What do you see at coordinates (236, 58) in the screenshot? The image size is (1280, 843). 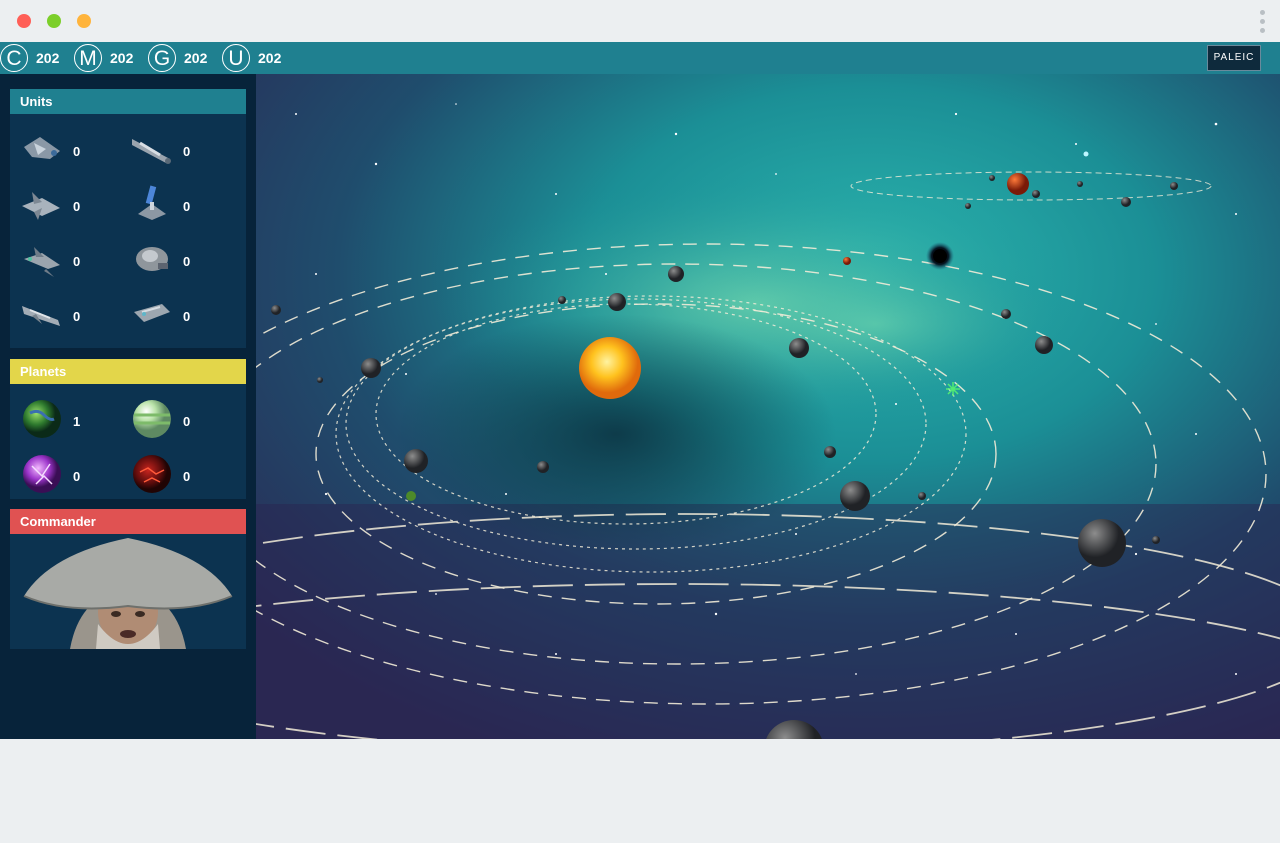 I see `resource-u-icon: U` at bounding box center [236, 58].